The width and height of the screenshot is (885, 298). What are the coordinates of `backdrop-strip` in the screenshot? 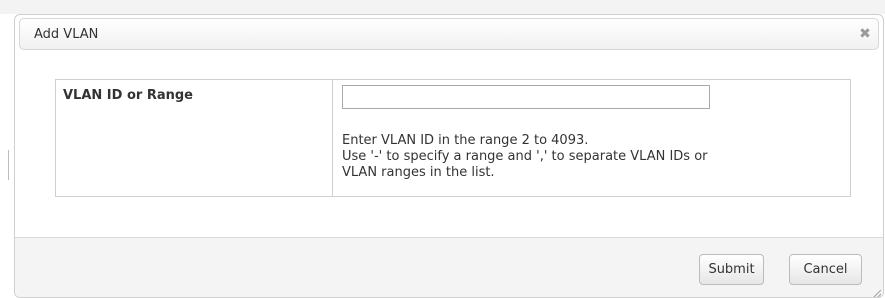 It's located at (442, 7).